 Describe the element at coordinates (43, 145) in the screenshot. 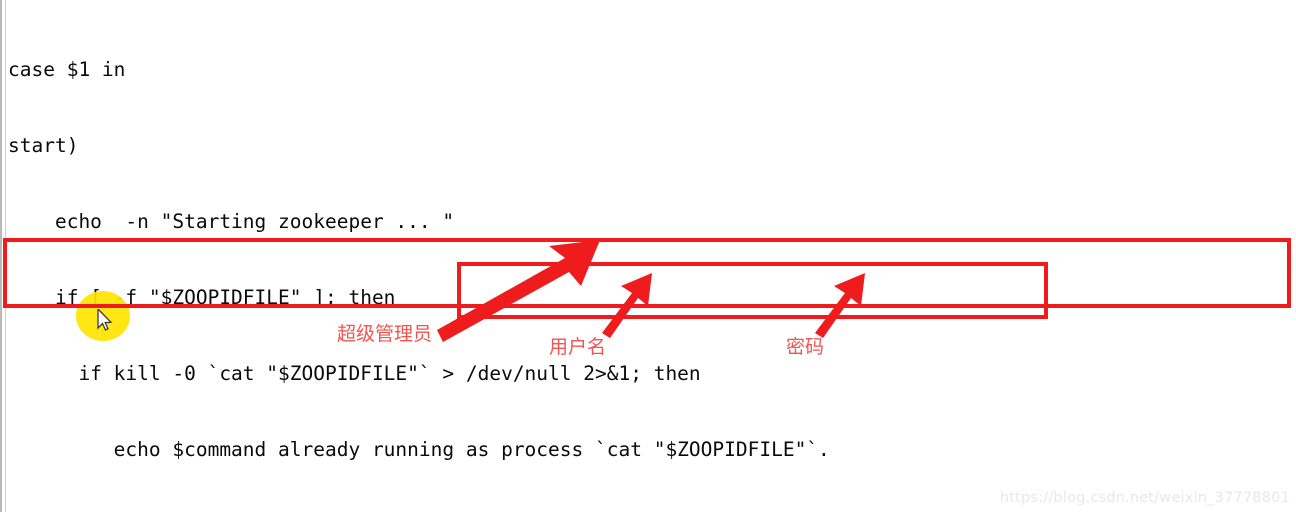

I see `code-line: start)` at that location.